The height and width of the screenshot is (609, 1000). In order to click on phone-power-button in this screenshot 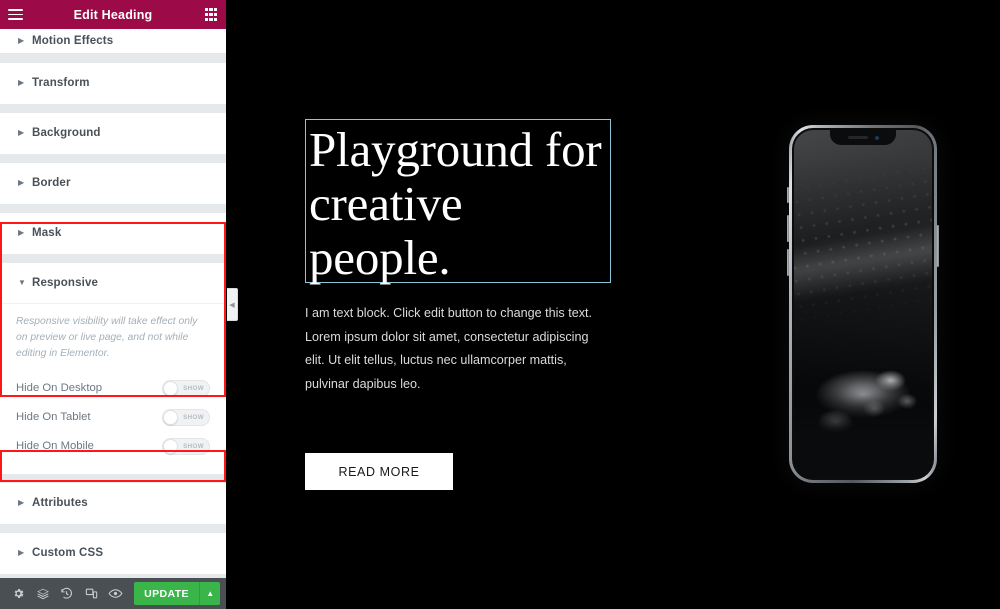, I will do `click(938, 246)`.